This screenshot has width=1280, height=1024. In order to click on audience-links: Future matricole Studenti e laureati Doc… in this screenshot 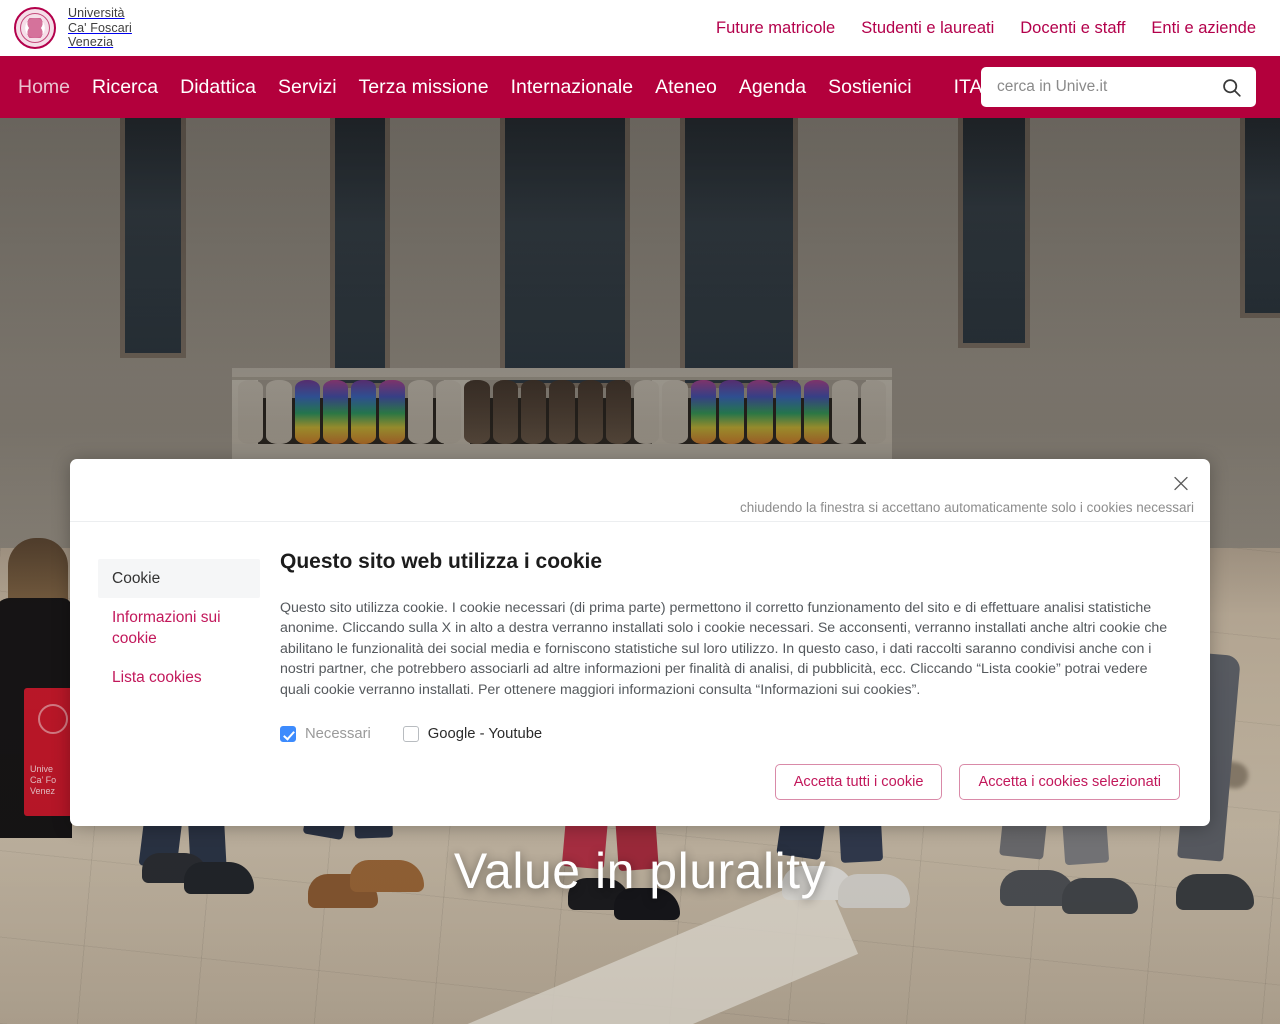, I will do `click(986, 28)`.